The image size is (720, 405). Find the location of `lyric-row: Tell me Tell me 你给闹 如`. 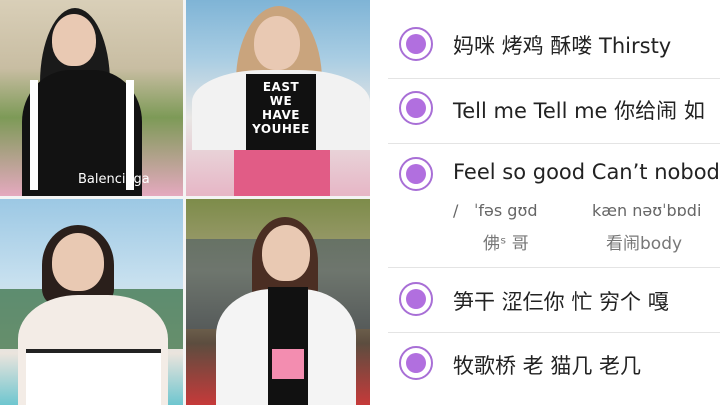

lyric-row: Tell me Tell me 你给闹 如 is located at coordinates (545, 110).